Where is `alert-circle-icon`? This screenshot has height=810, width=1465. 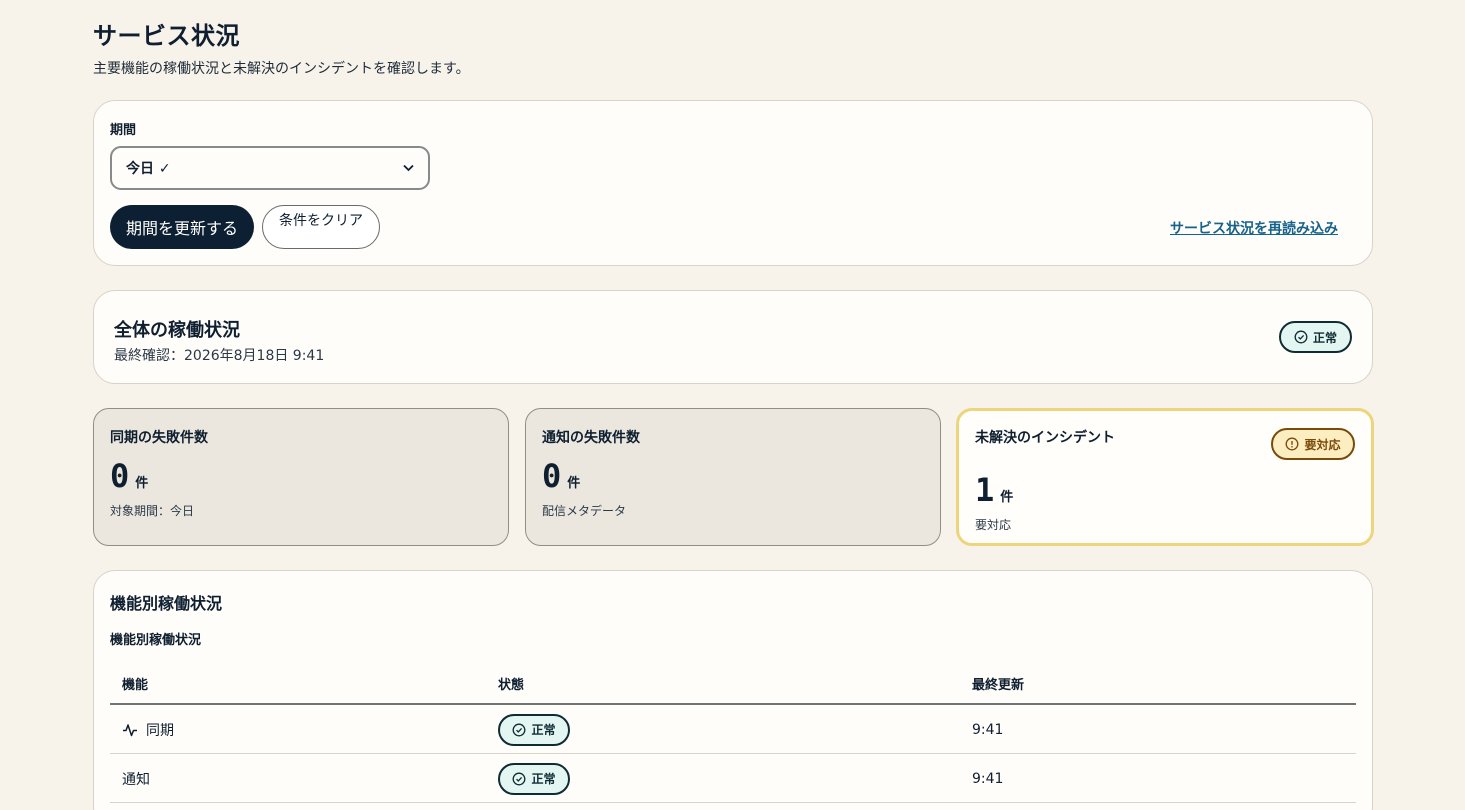 alert-circle-icon is located at coordinates (1292, 444).